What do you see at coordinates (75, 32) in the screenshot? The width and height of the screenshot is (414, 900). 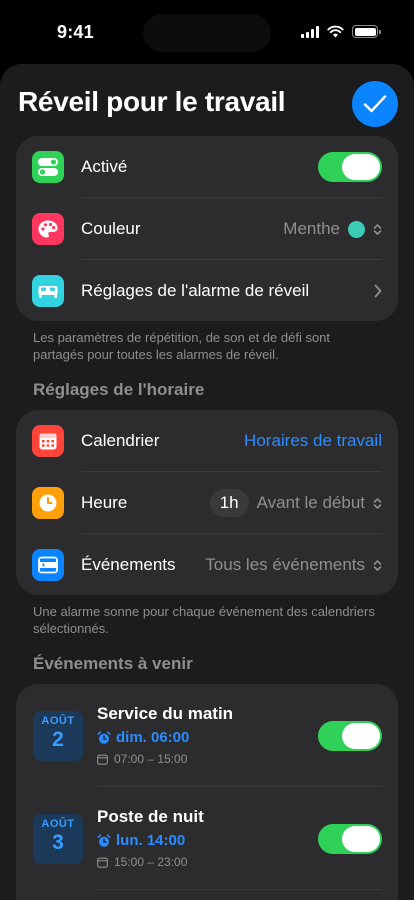 I see `status-time: 9:41` at bounding box center [75, 32].